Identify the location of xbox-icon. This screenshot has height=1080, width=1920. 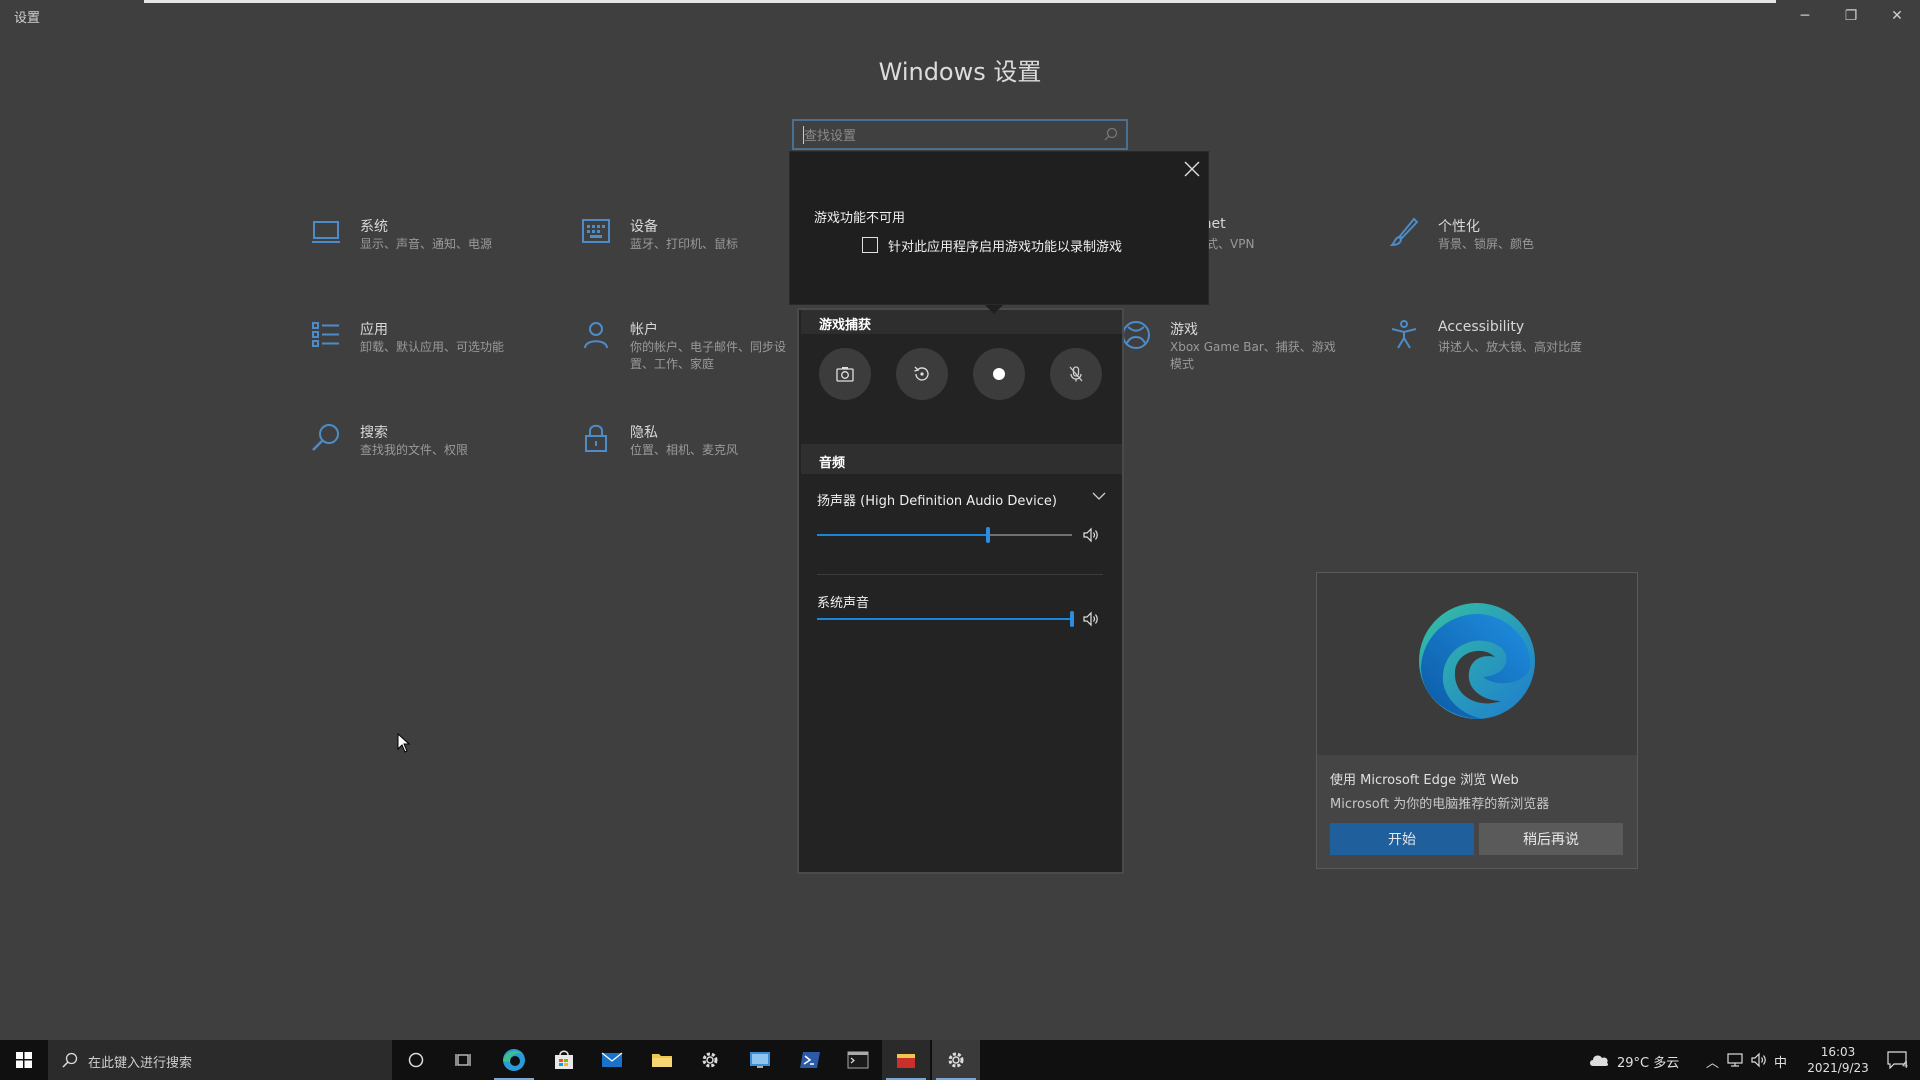
(1136, 335).